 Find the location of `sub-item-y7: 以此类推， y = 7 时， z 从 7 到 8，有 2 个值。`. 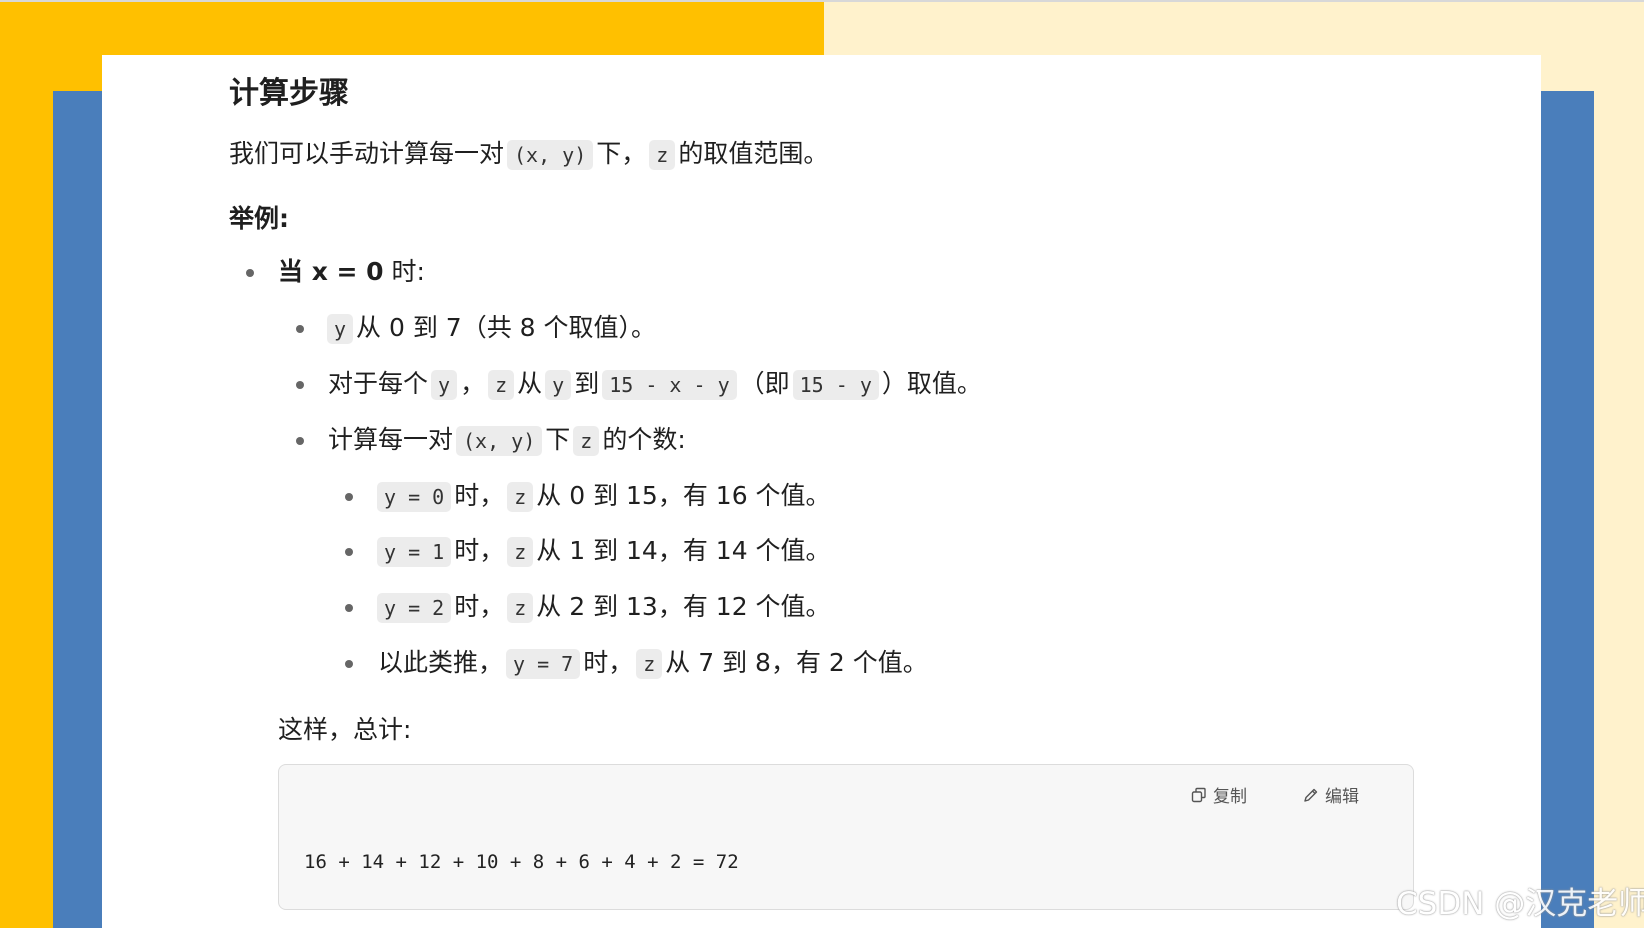

sub-item-y7: 以此类推， y = 7 时， z 从 7 到 8，有 2 个值。 is located at coordinates (653, 663).